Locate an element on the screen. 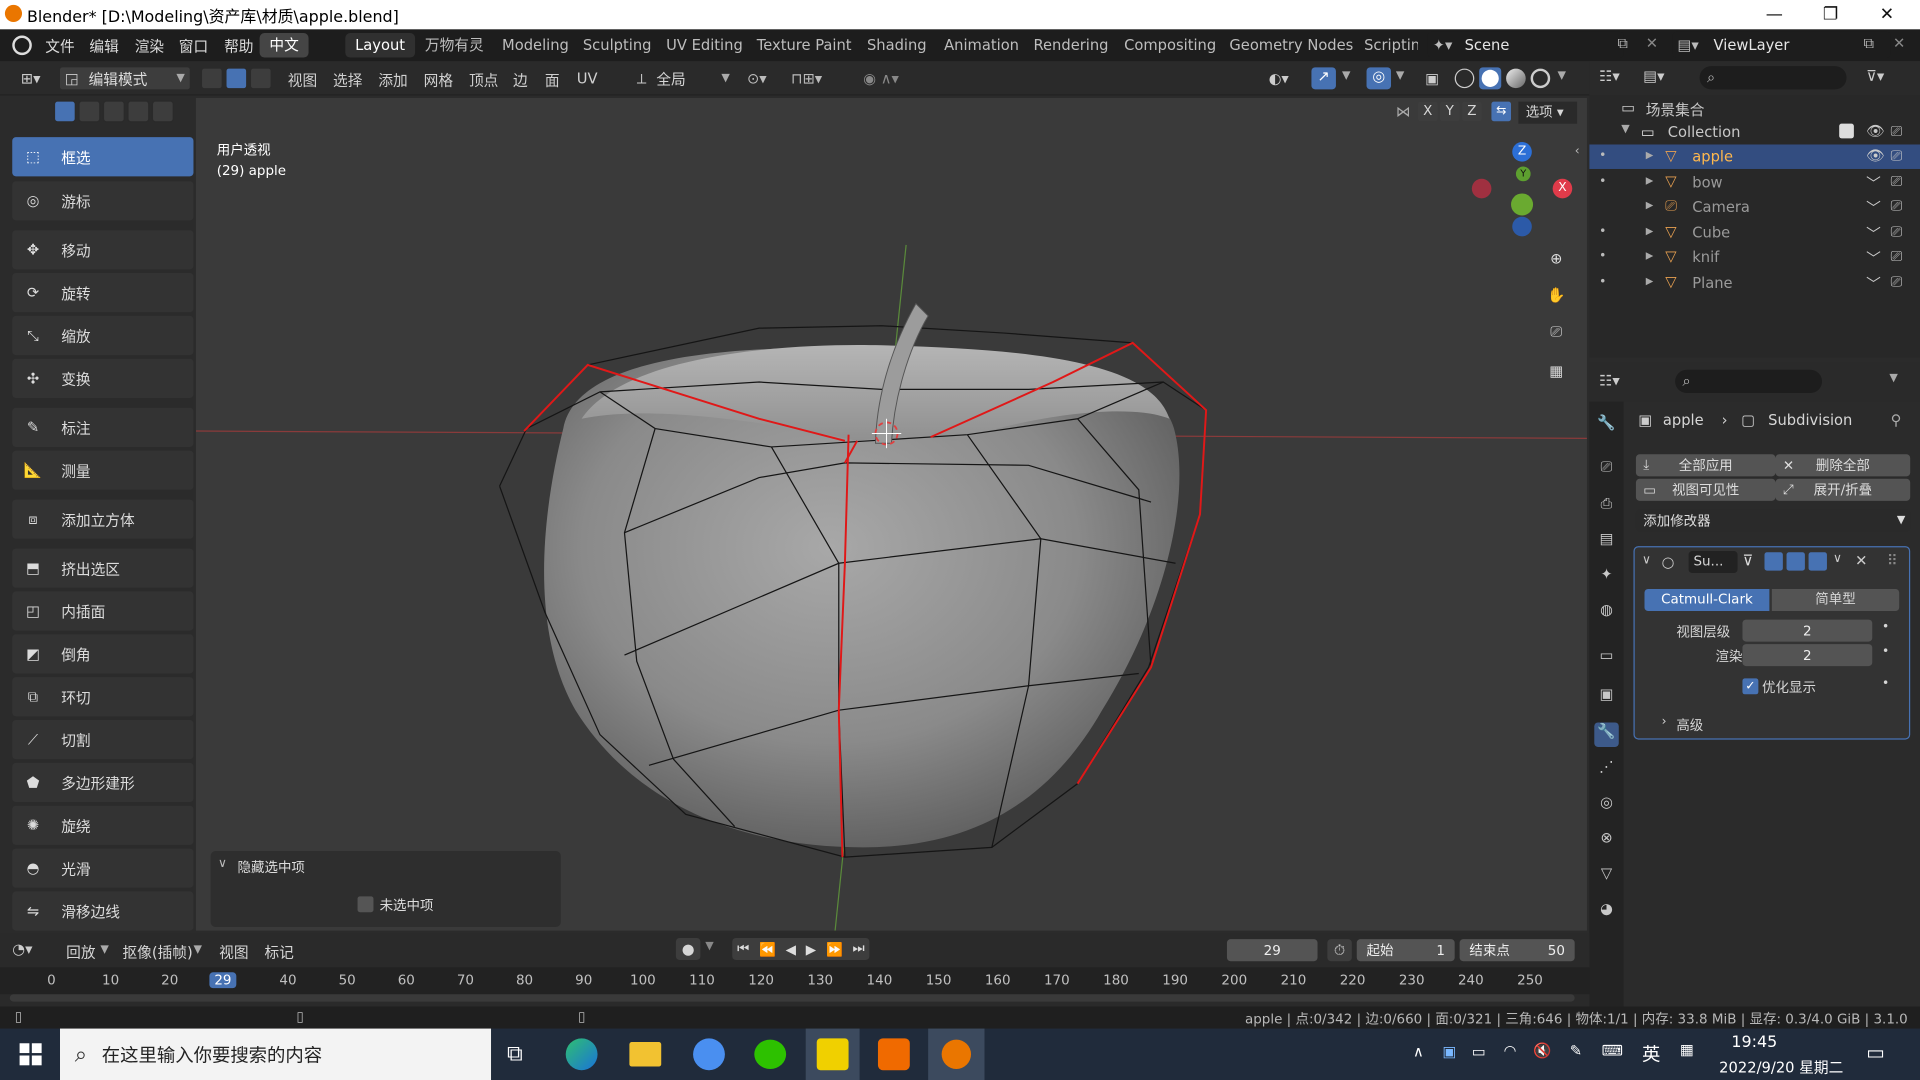  new-scene-icon: ⧉ is located at coordinates (1623, 43).